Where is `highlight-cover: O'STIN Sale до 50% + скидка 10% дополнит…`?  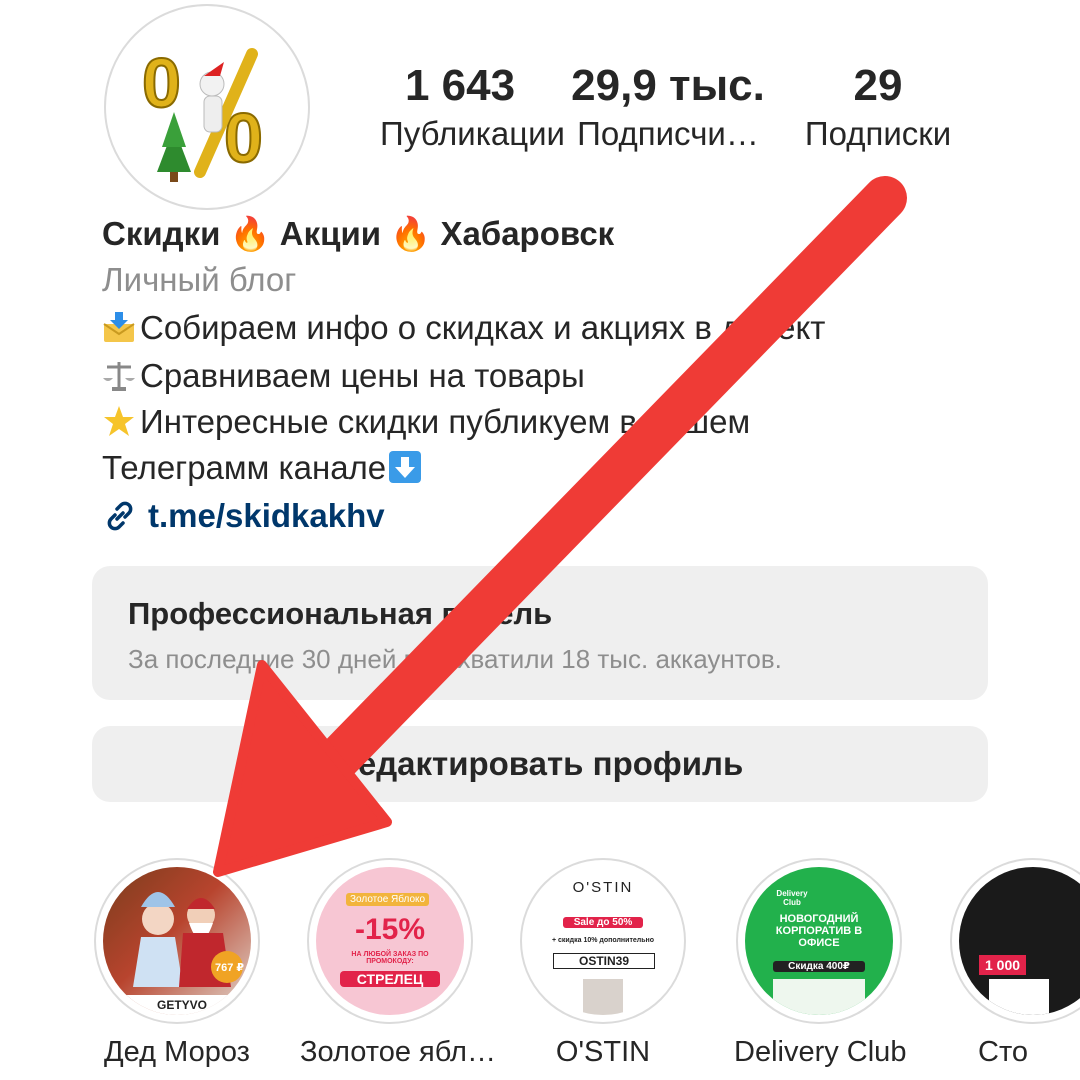
highlight-cover: O'STIN Sale до 50% + скидка 10% дополнит… is located at coordinates (603, 941).